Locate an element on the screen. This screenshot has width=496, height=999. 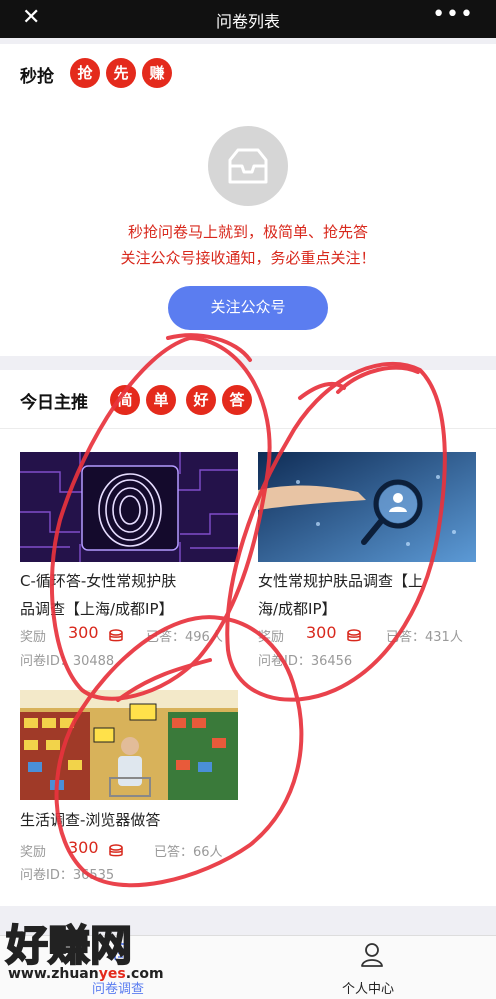
badge-jian: 简 is located at coordinates (125, 400).